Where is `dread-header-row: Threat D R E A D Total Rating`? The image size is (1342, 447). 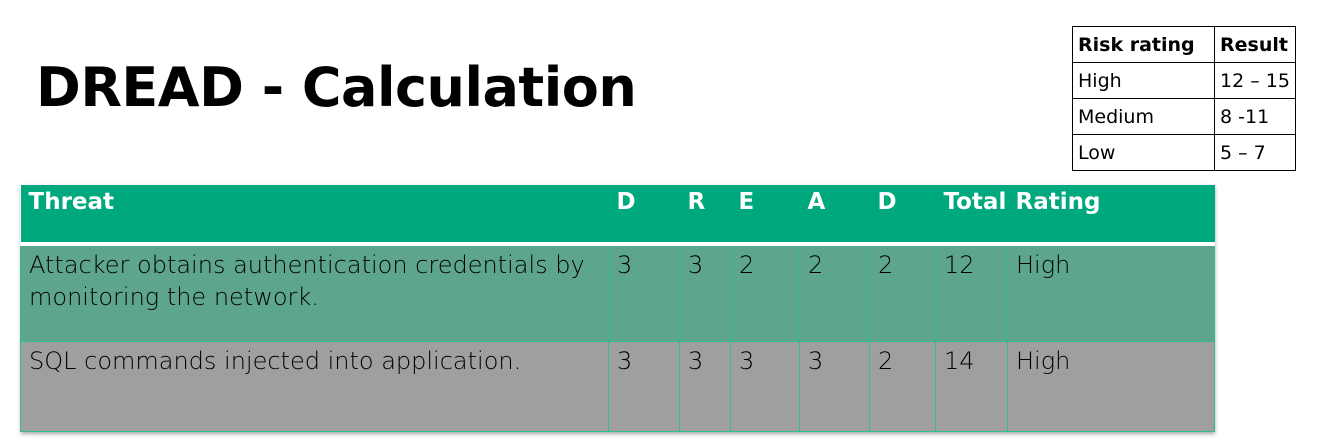
dread-header-row: Threat D R E A D Total Rating is located at coordinates (617, 215).